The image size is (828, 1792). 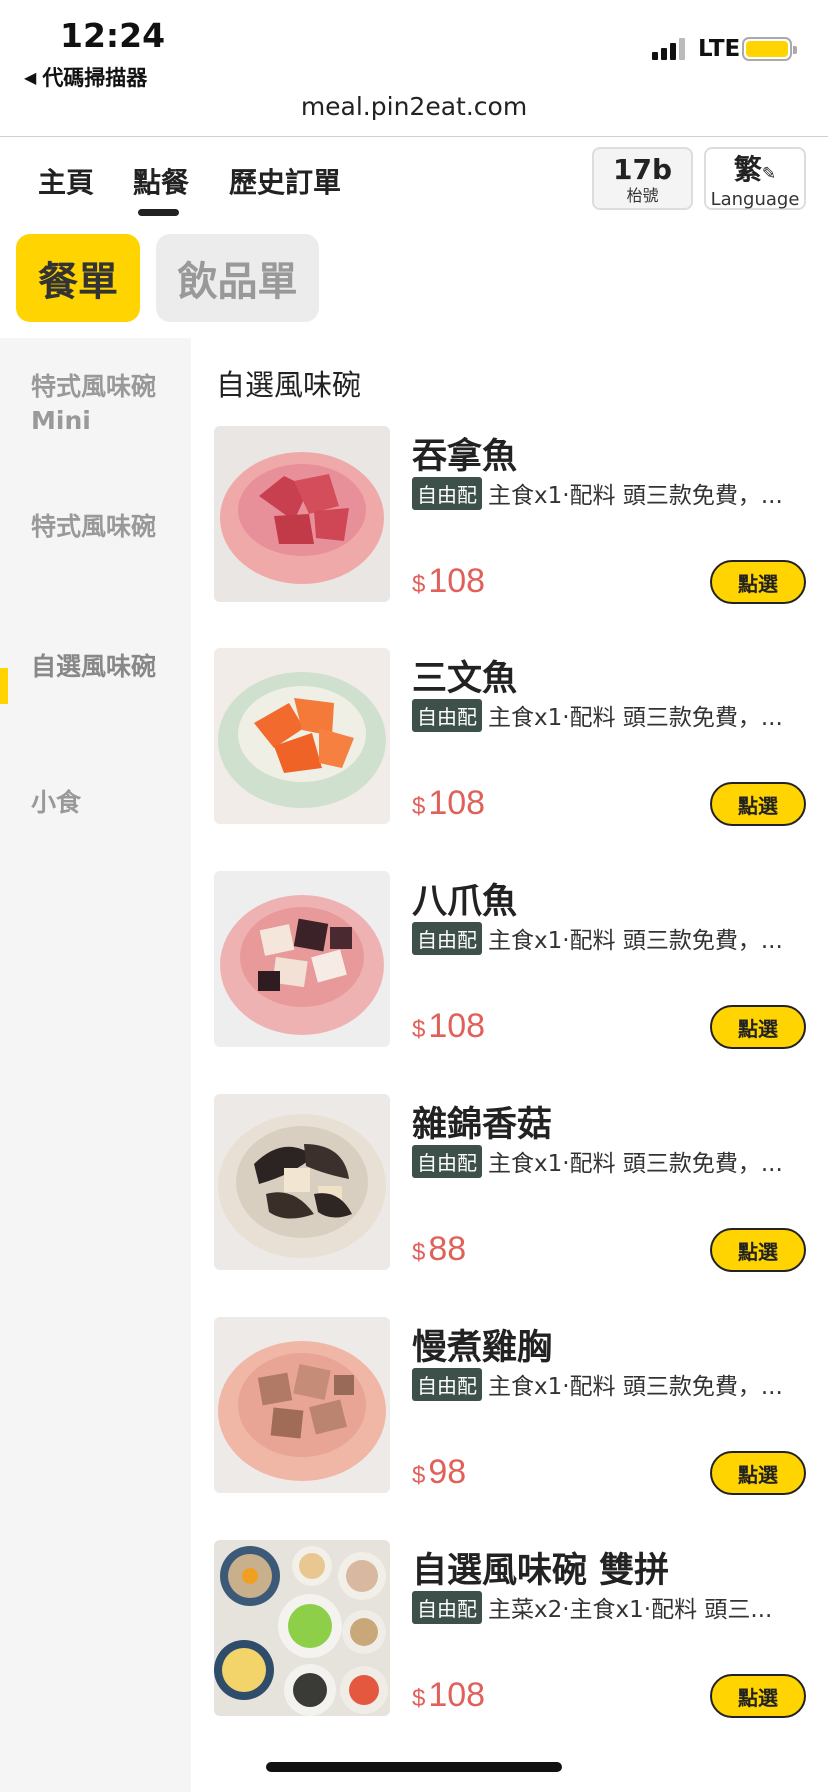 I want to click on price-value: 98, so click(x=447, y=1472).